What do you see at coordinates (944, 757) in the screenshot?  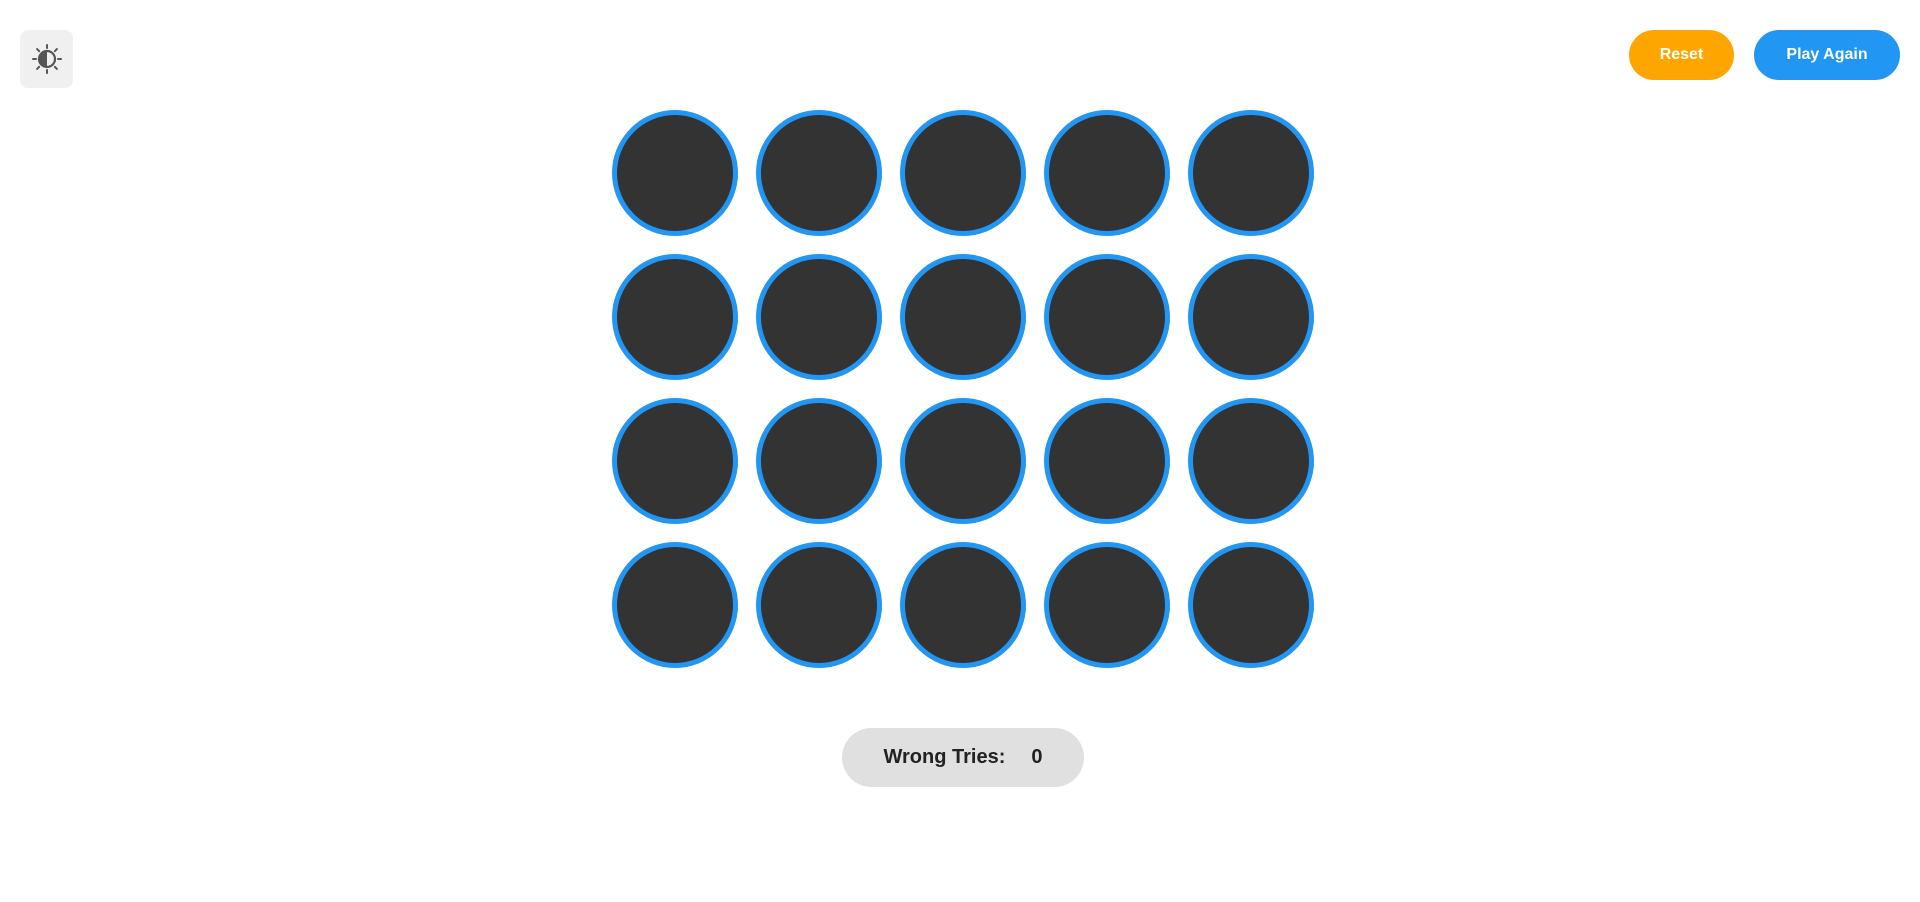 I see `wrong-tries-label: Wrong Tries:` at bounding box center [944, 757].